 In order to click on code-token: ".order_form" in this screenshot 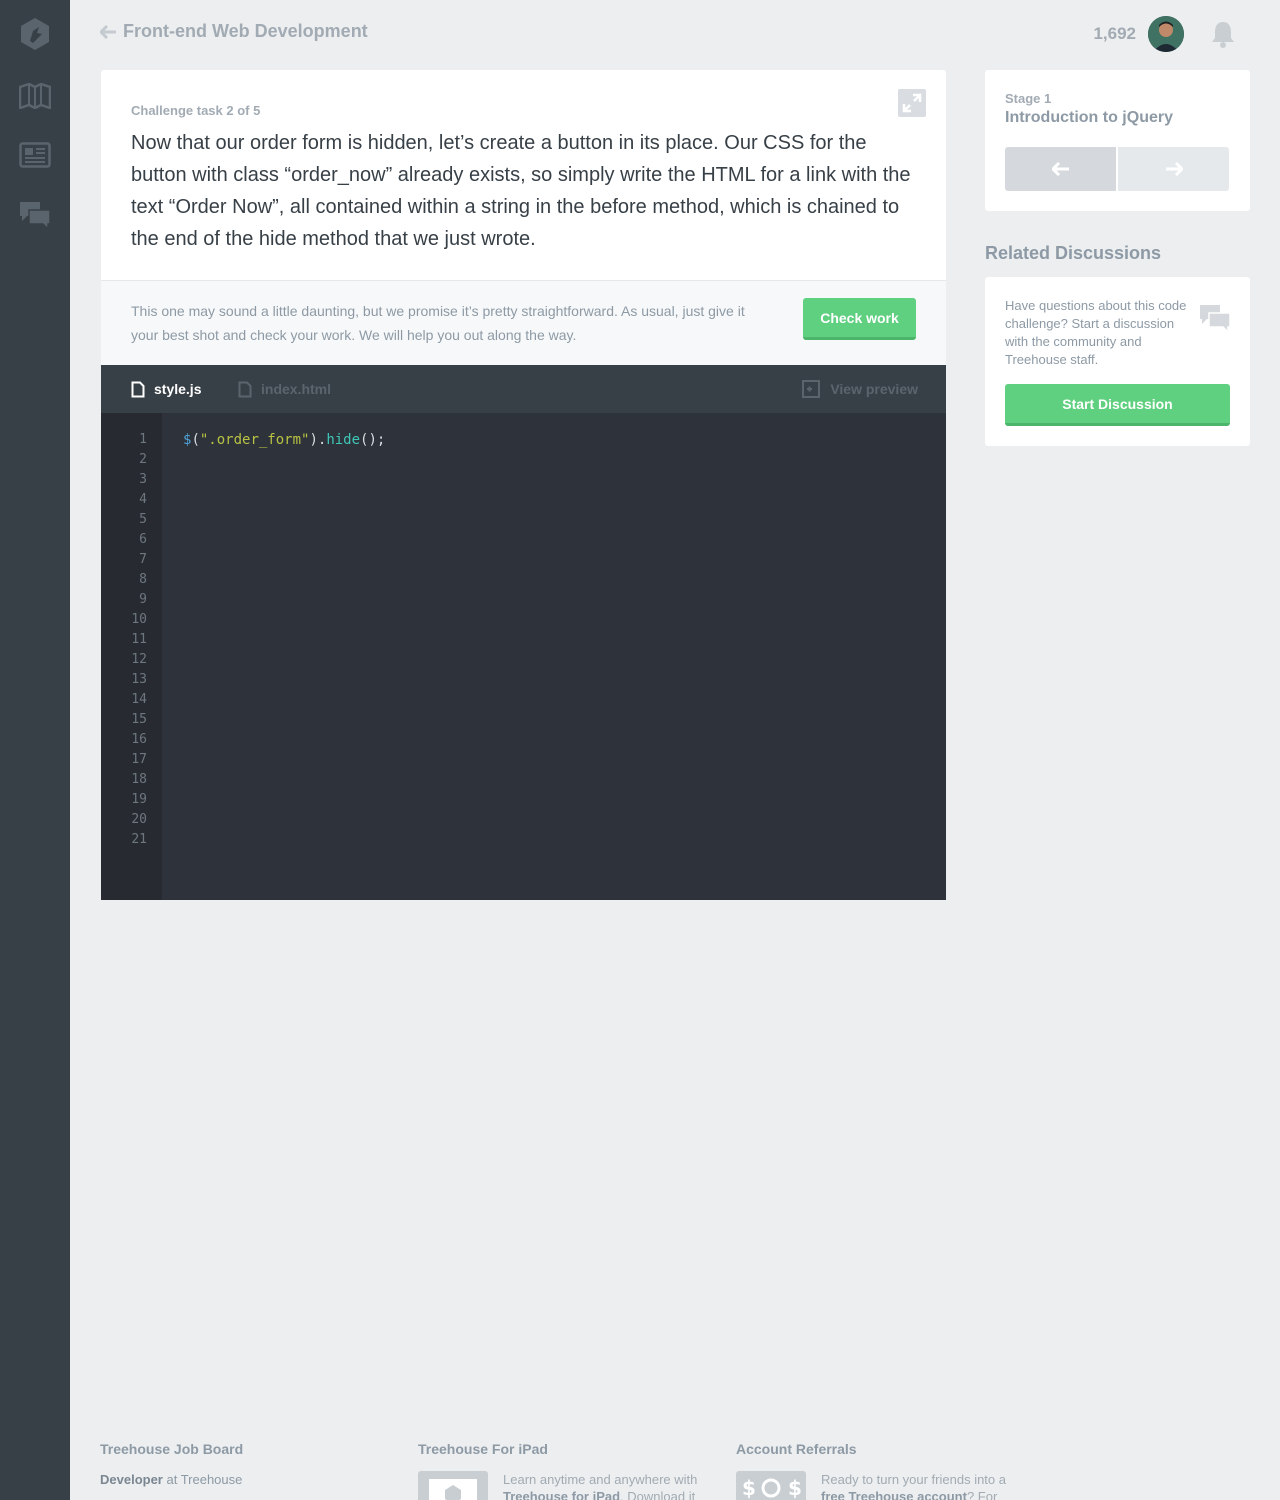, I will do `click(254, 440)`.